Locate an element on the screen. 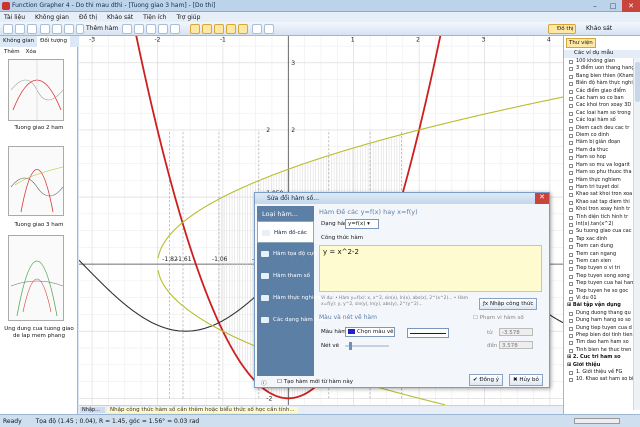 This screenshot has width=640, height=427. library-item: Tính diện tích hình tr is located at coordinates (599, 217).